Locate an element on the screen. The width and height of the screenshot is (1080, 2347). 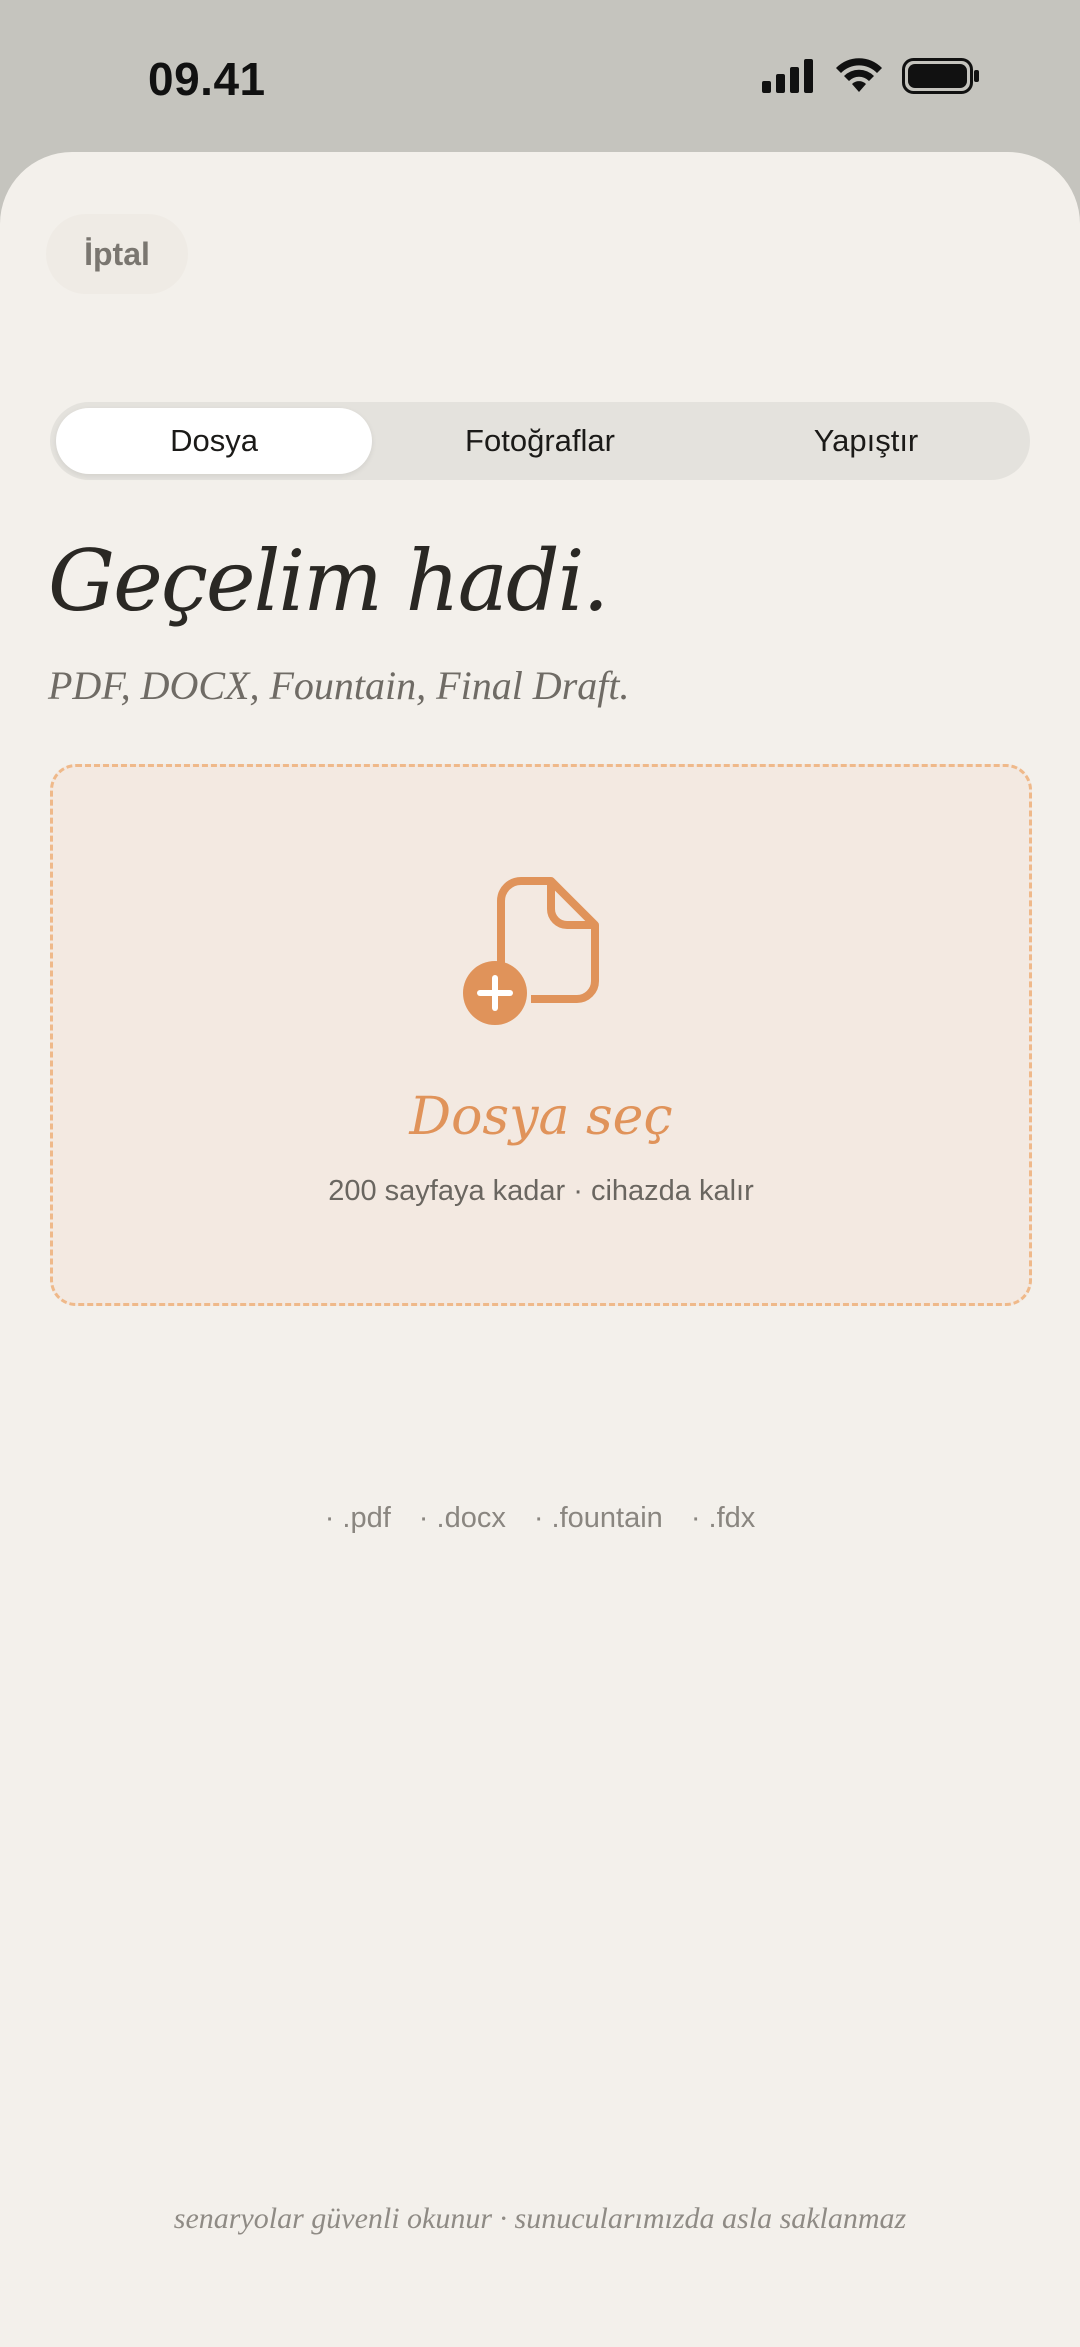
status-time: 09.41 is located at coordinates (207, 79).